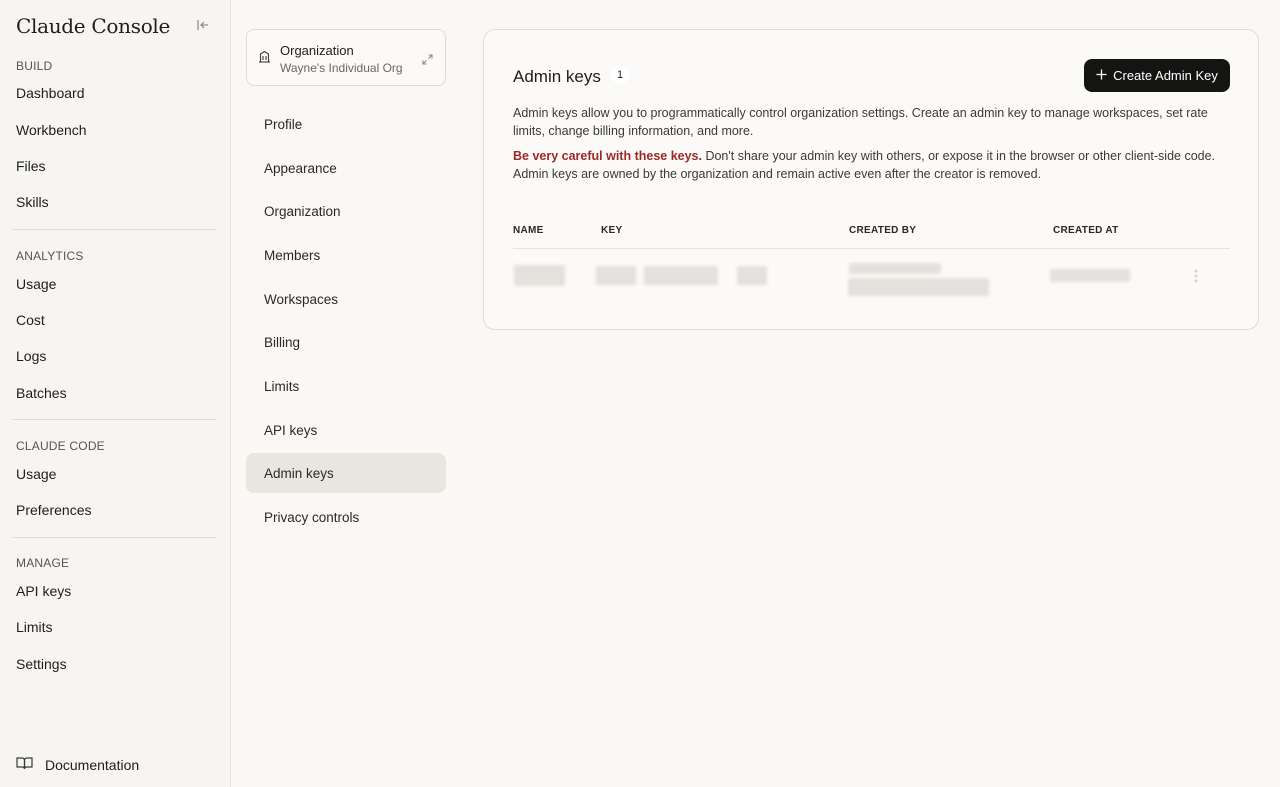  I want to click on sidebar-item-limits: Limits, so click(34, 627).